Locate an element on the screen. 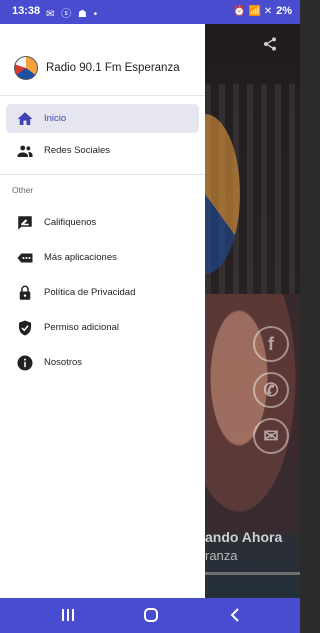 This screenshot has width=320, height=633. drawer-header: Radio 90.1 Fm Esperanza is located at coordinates (102, 60).